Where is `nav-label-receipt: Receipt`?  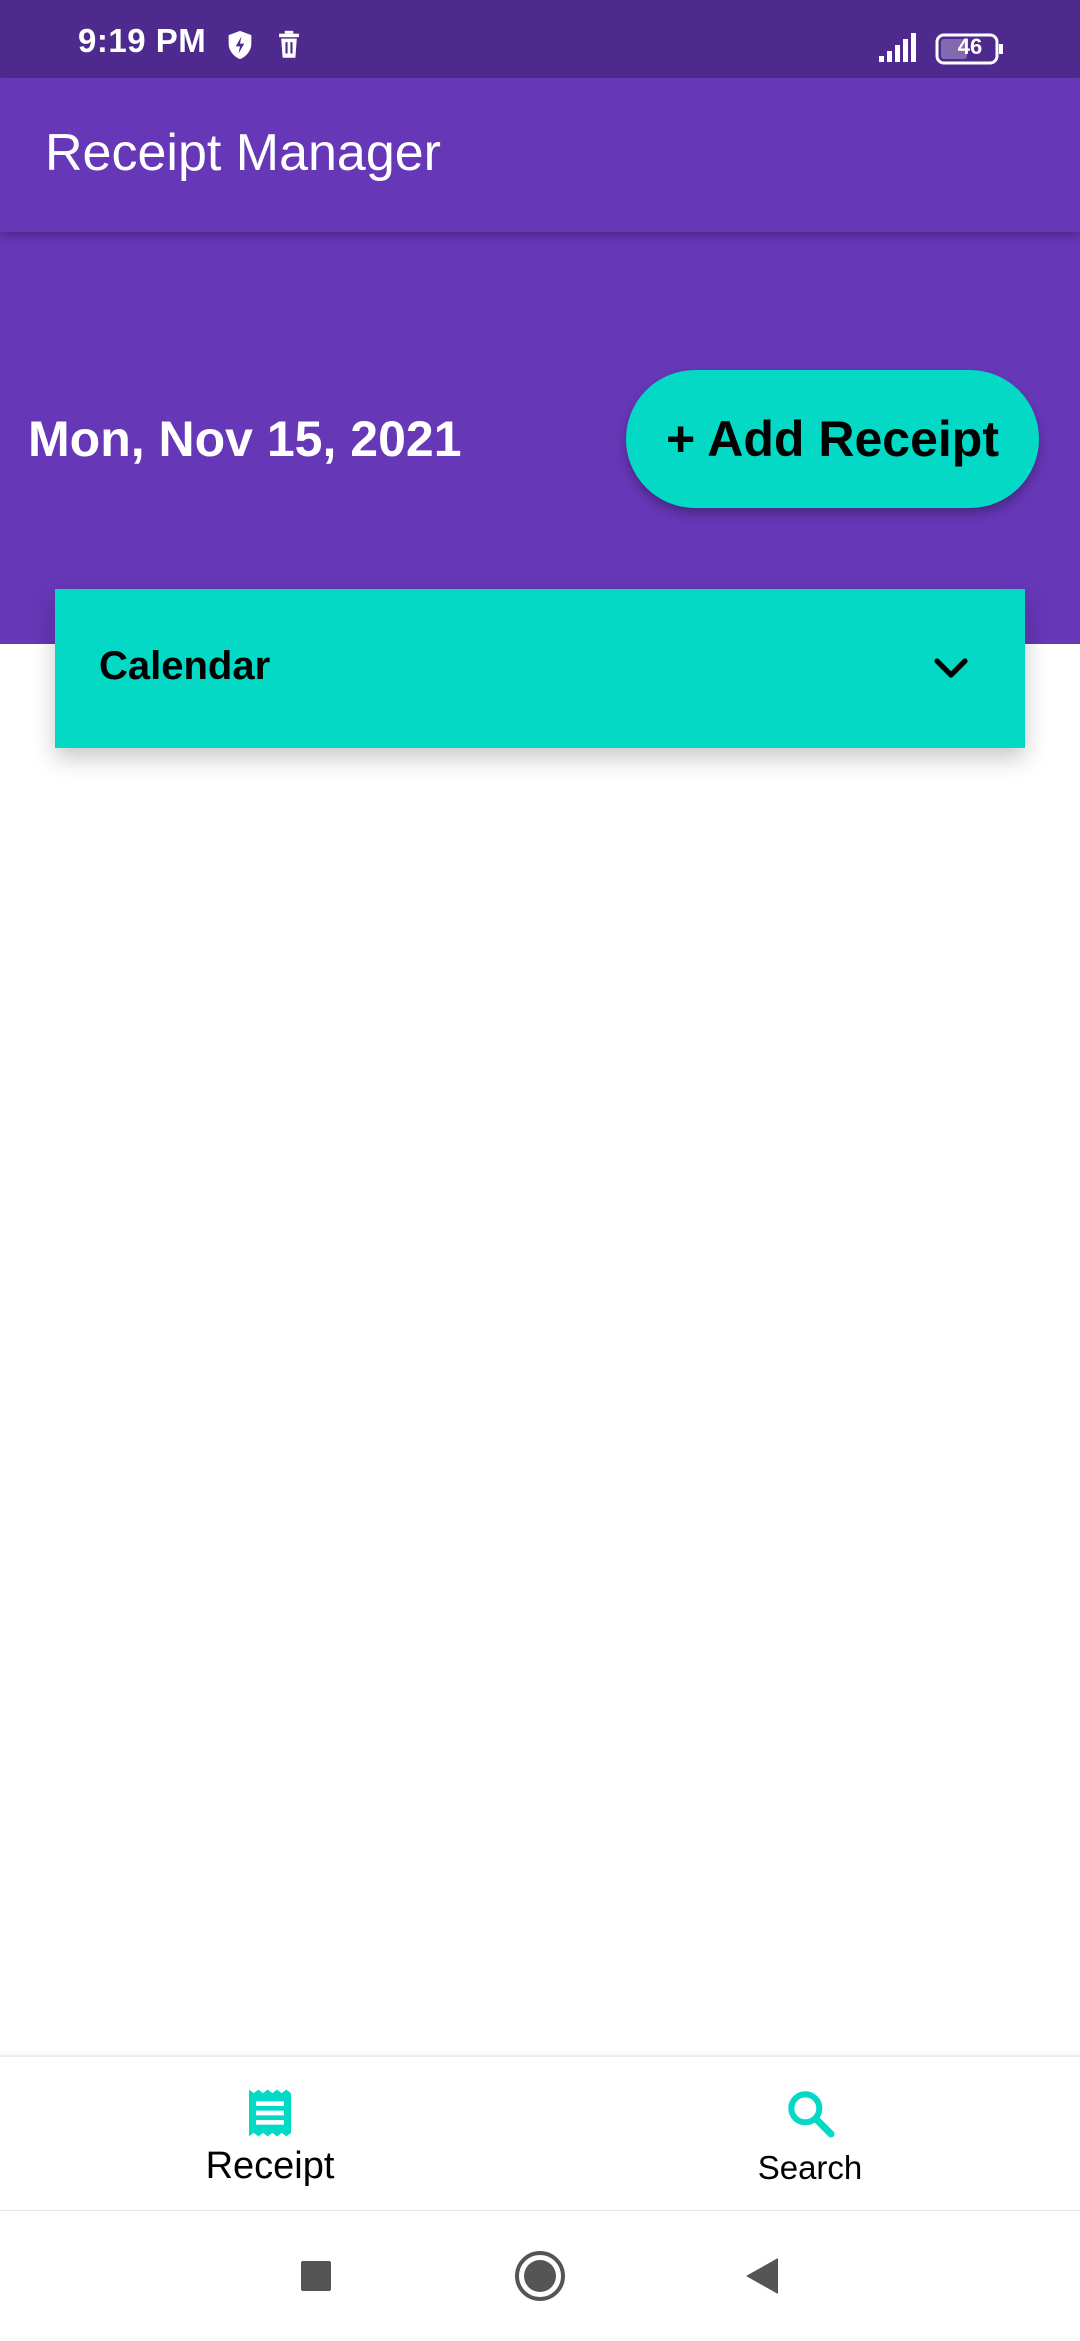
nav-label-receipt: Receipt is located at coordinates (270, 2166).